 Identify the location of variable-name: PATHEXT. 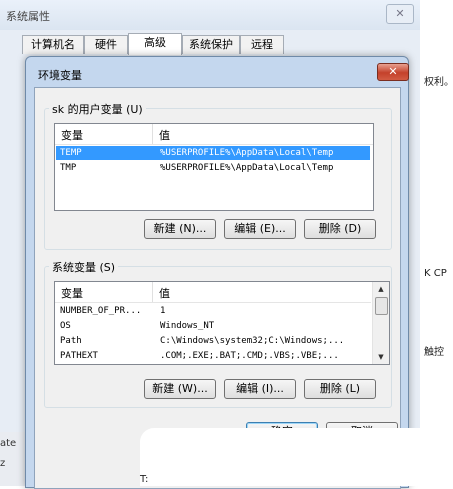
(79, 356).